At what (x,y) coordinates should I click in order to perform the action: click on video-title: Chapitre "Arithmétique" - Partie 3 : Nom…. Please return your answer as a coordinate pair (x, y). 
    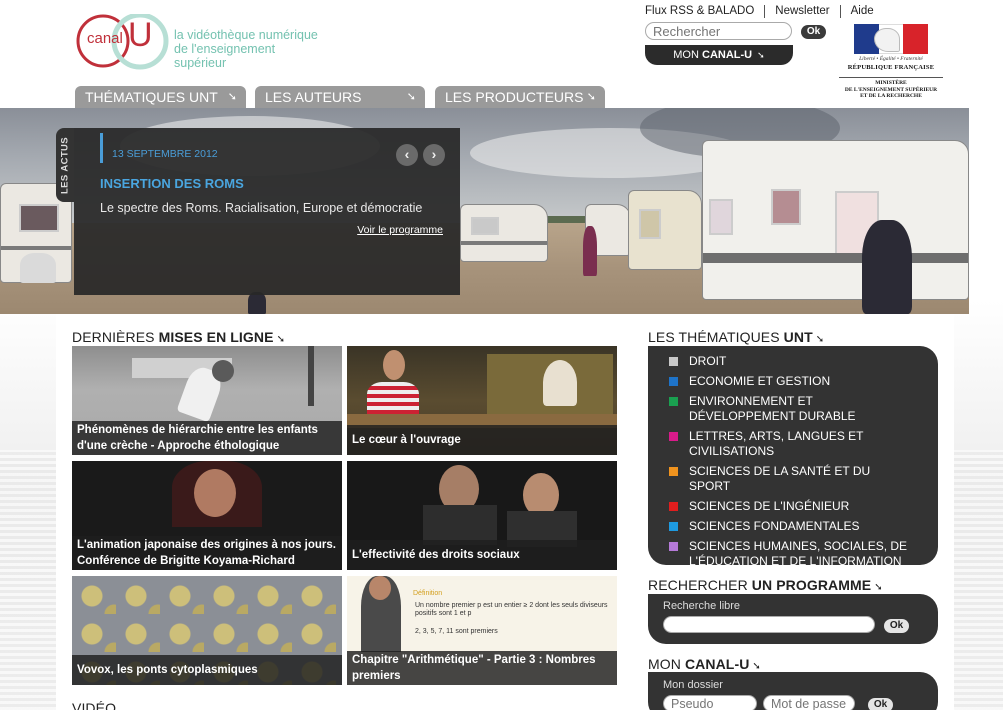
    Looking at the image, I should click on (482, 668).